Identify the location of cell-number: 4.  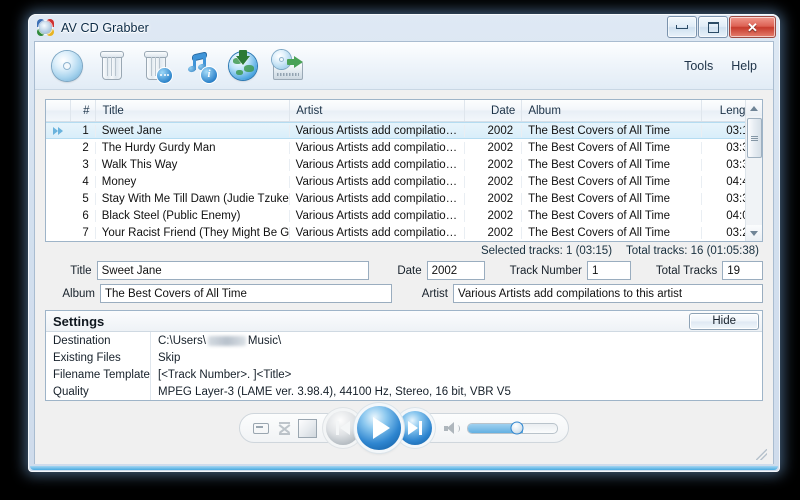
(83, 181).